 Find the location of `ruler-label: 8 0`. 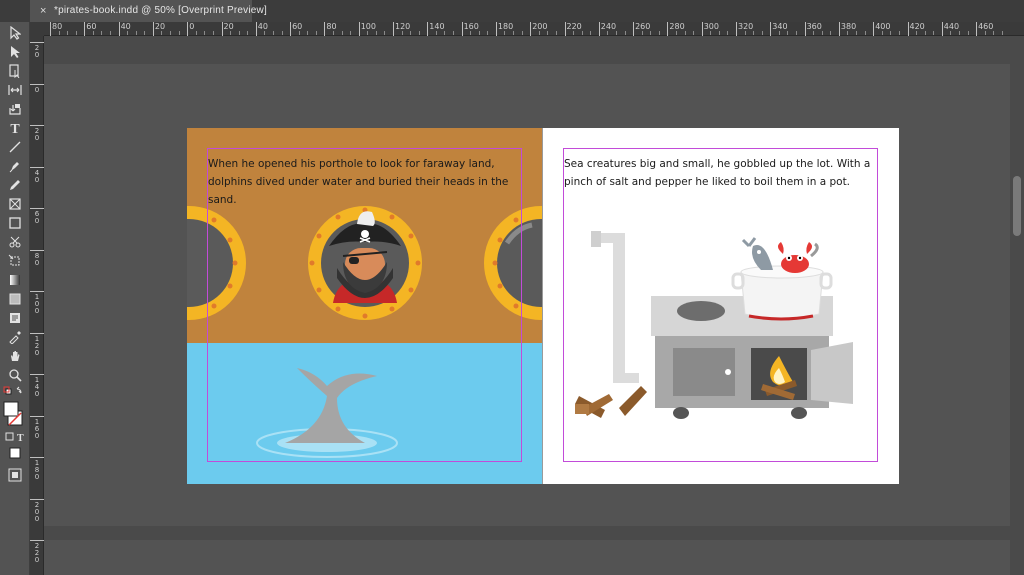

ruler-label: 8 0 is located at coordinates (37, 259).